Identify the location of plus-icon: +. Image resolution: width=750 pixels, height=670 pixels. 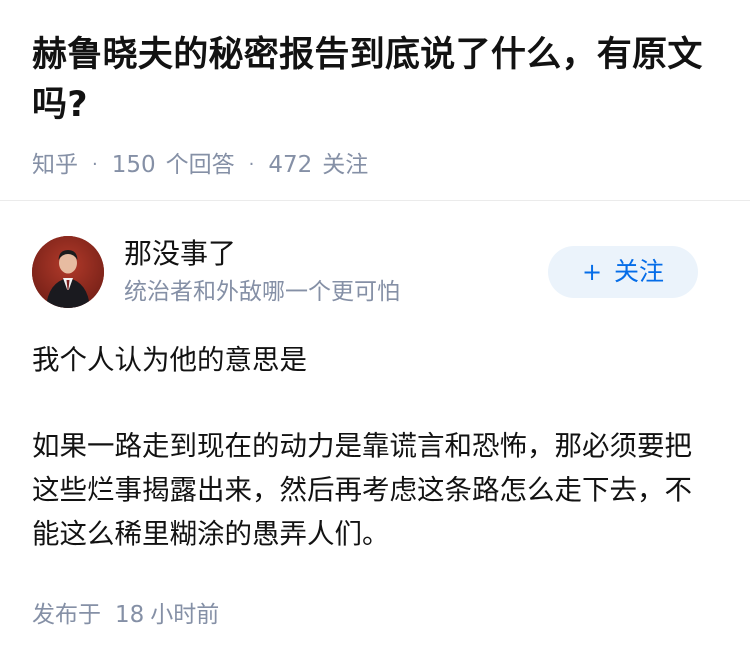
(592, 272).